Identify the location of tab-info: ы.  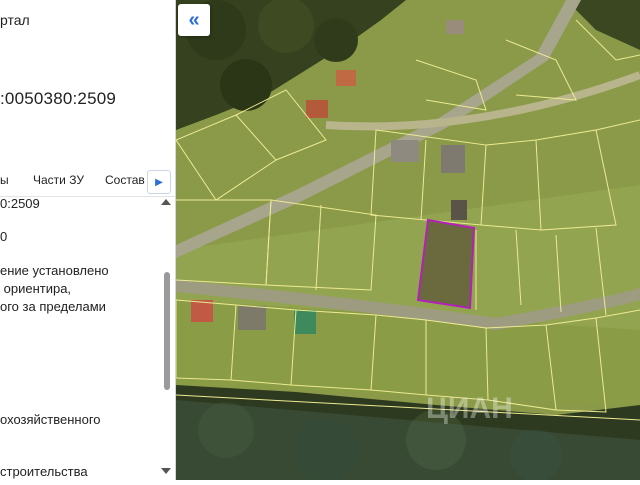
(4, 180).